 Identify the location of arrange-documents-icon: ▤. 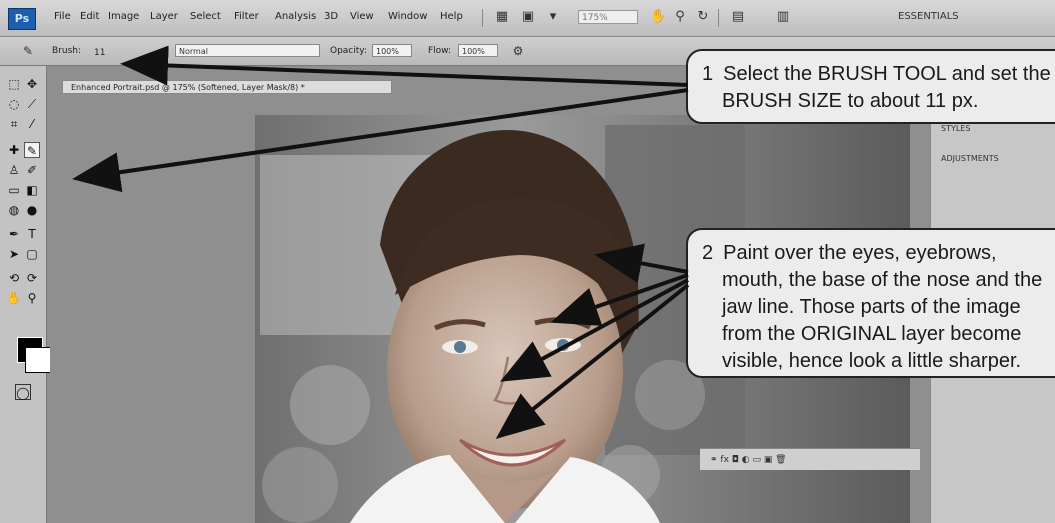
(738, 17).